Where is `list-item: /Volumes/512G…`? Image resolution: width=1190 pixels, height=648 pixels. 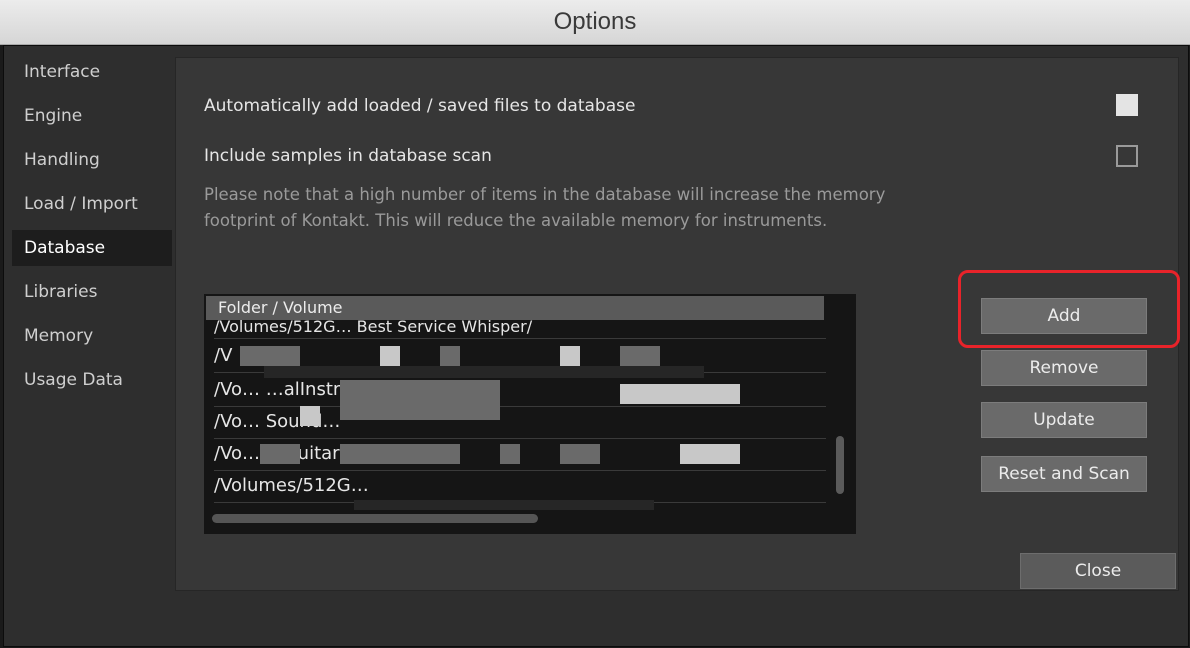 list-item: /Volumes/512G… is located at coordinates (520, 486).